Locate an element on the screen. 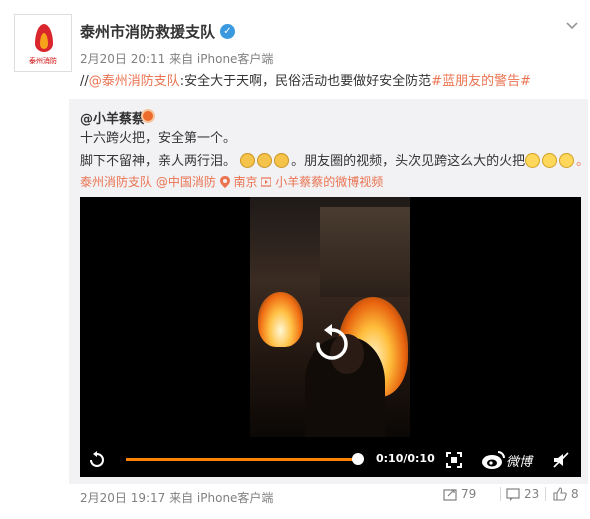 This screenshot has width=590, height=519. like-count: 8 is located at coordinates (575, 494).